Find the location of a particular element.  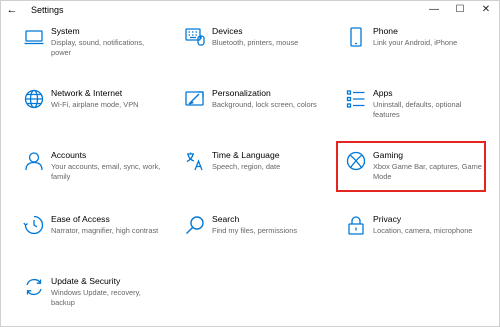

tile-description: Location, camera, microphone is located at coordinates (423, 230).